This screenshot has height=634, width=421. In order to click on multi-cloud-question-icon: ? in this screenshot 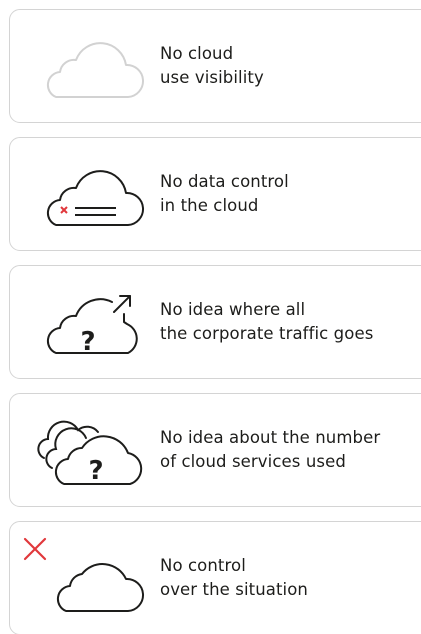, I will do `click(86, 451)`.